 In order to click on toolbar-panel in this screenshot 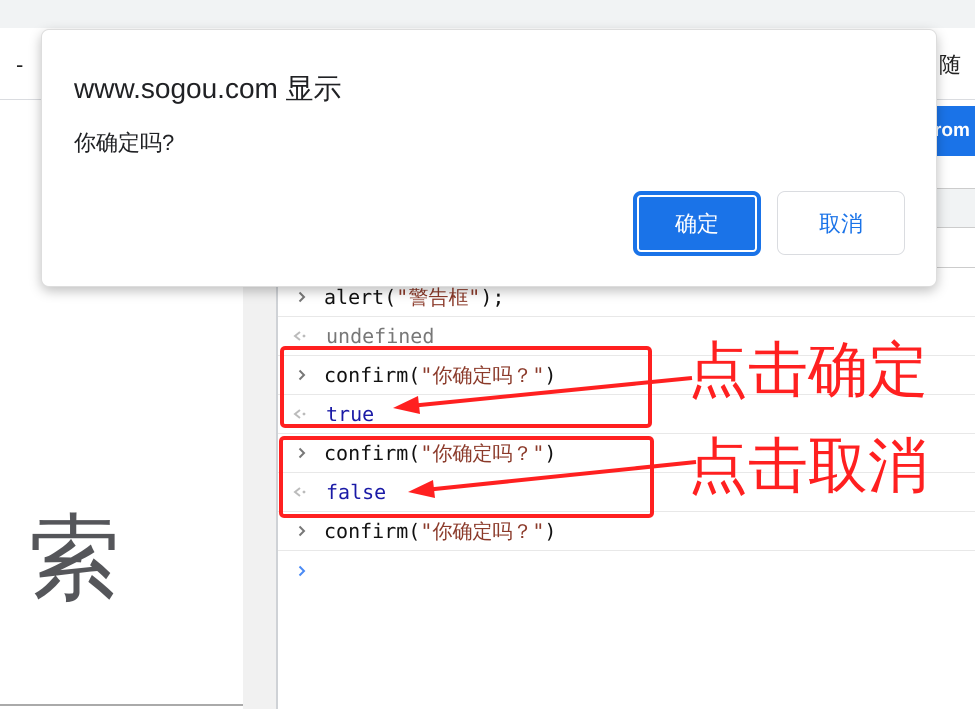, I will do `click(955, 208)`.